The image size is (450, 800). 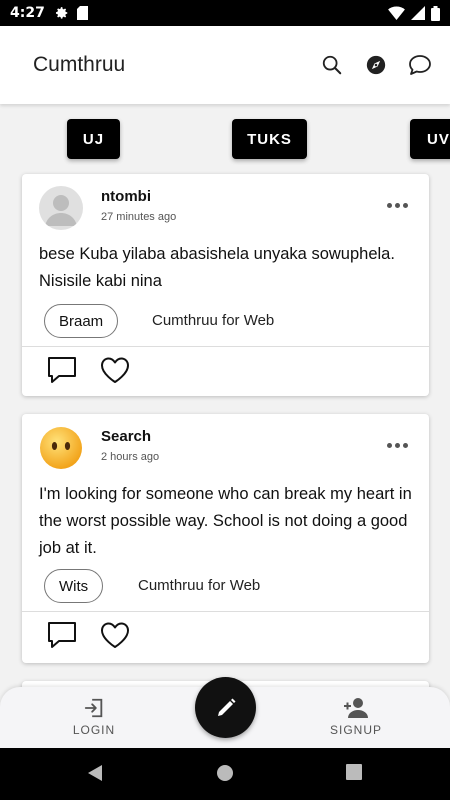 What do you see at coordinates (130, 457) in the screenshot?
I see `post-time: 2 hours ago` at bounding box center [130, 457].